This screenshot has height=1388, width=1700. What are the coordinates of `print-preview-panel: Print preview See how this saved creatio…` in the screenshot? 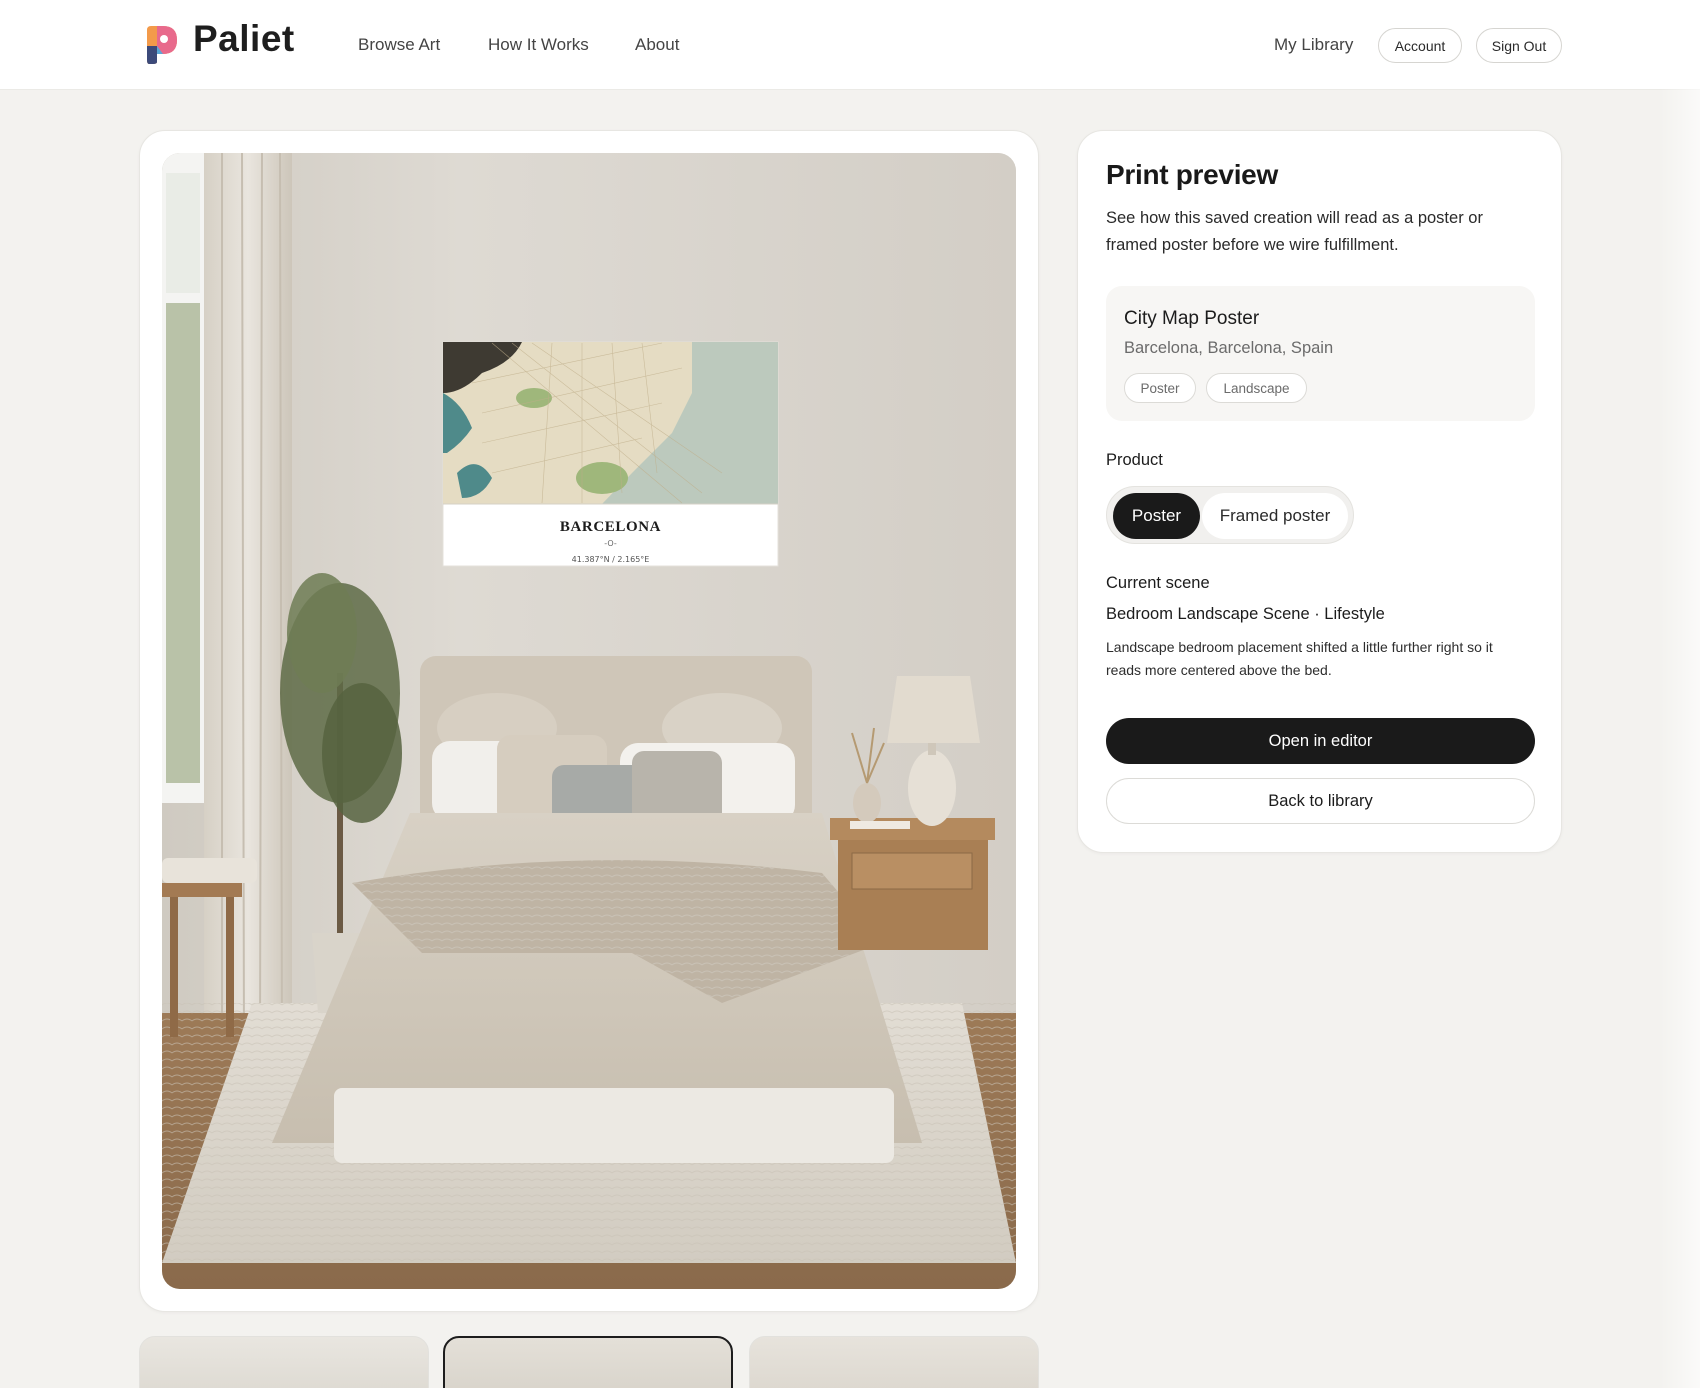 It's located at (1319, 491).